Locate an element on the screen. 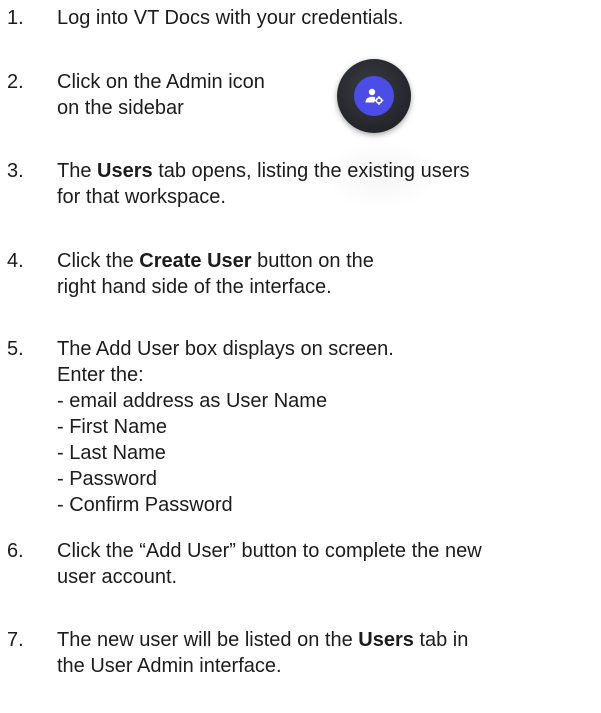 The height and width of the screenshot is (713, 601). step-line: Click on the Admin icon is located at coordinates (327, 82).